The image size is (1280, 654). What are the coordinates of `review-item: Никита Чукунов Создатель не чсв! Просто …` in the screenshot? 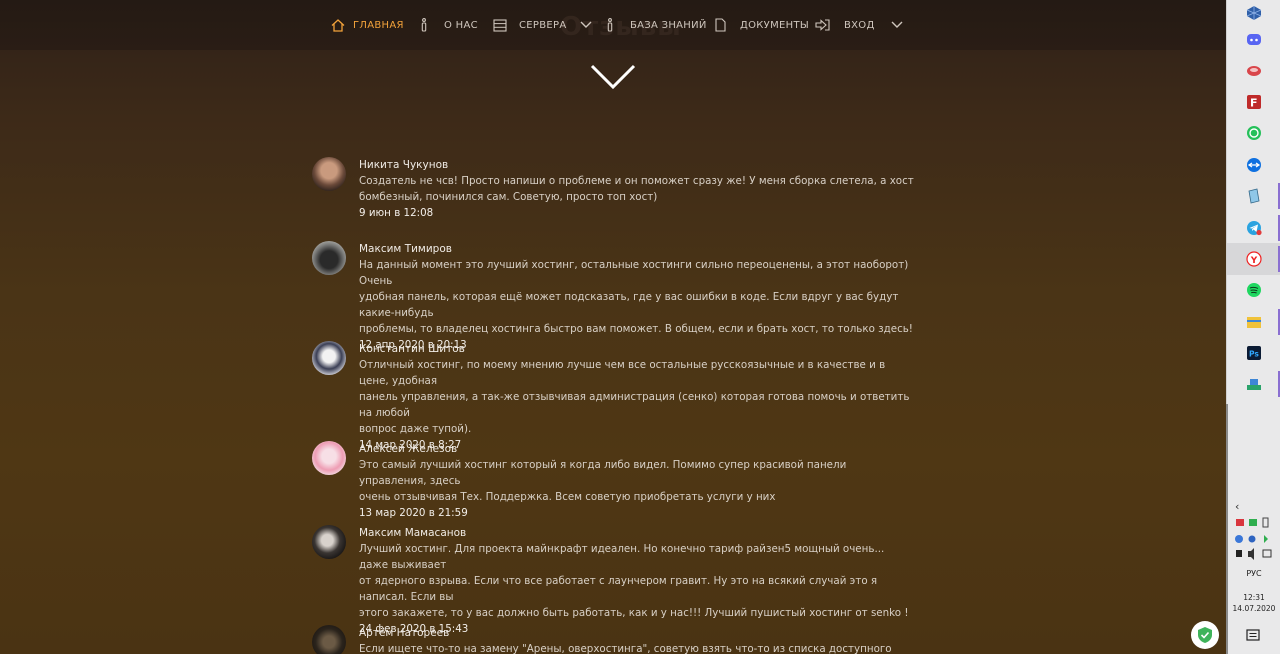 It's located at (613, 189).